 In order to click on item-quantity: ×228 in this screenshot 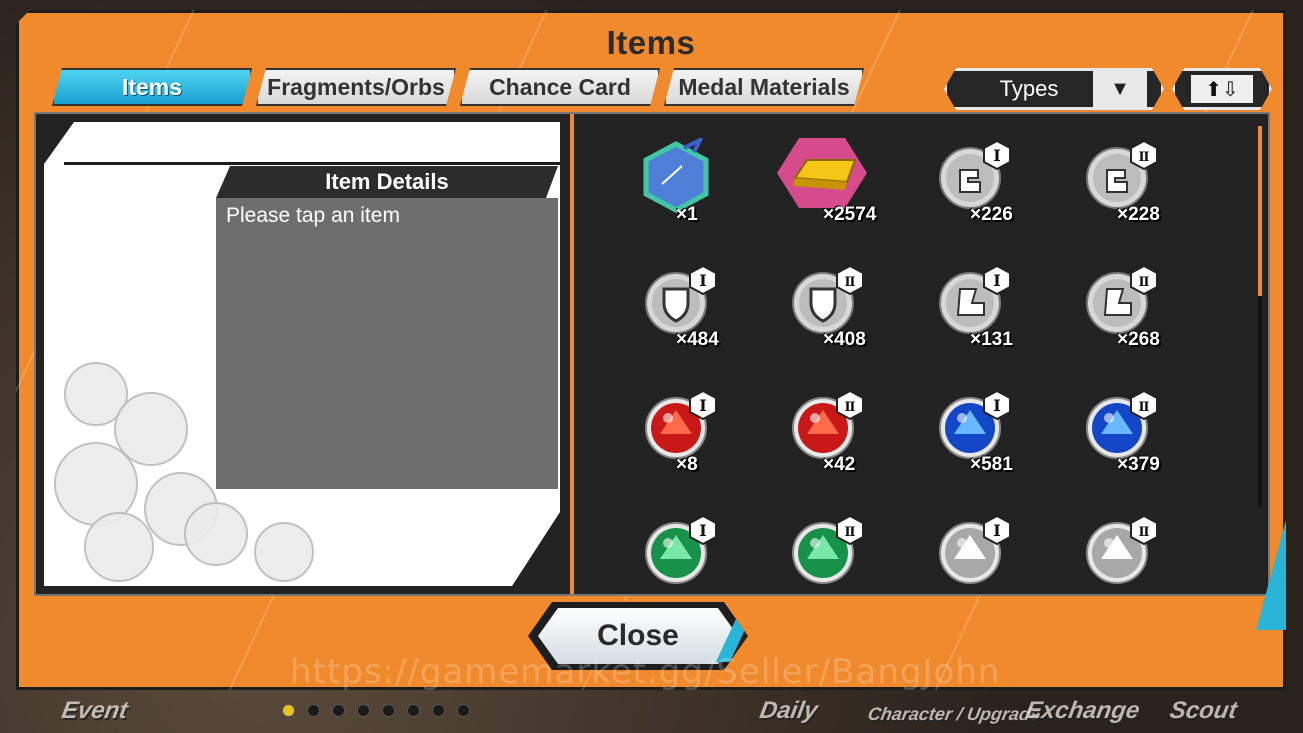, I will do `click(1138, 214)`.